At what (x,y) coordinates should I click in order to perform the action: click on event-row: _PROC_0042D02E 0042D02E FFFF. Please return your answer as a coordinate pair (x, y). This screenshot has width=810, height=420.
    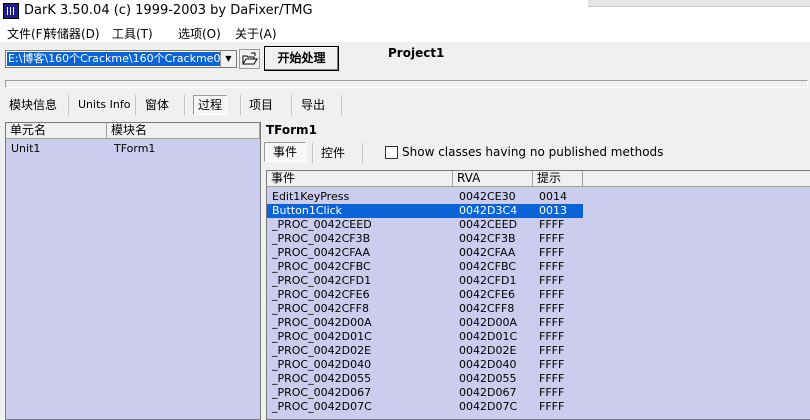
    Looking at the image, I should click on (425, 351).